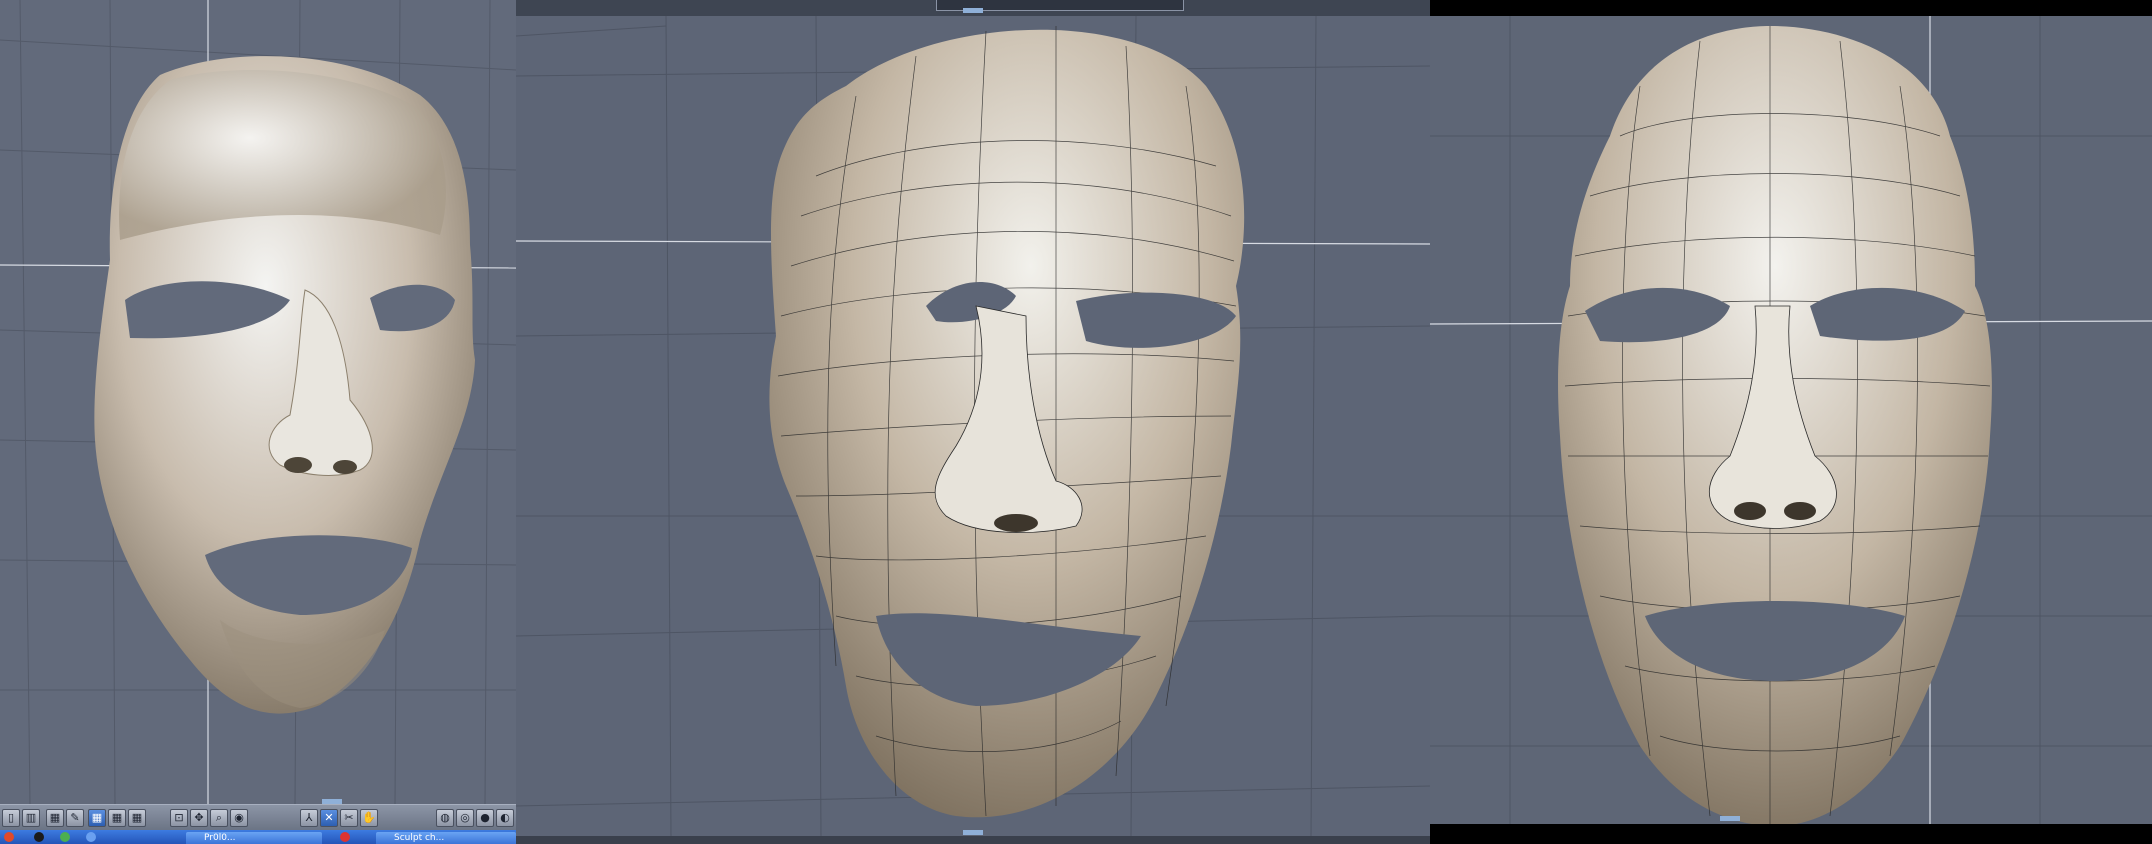 This screenshot has width=2152, height=844. Describe the element at coordinates (284, 385) in the screenshot. I see `mask-model` at that location.